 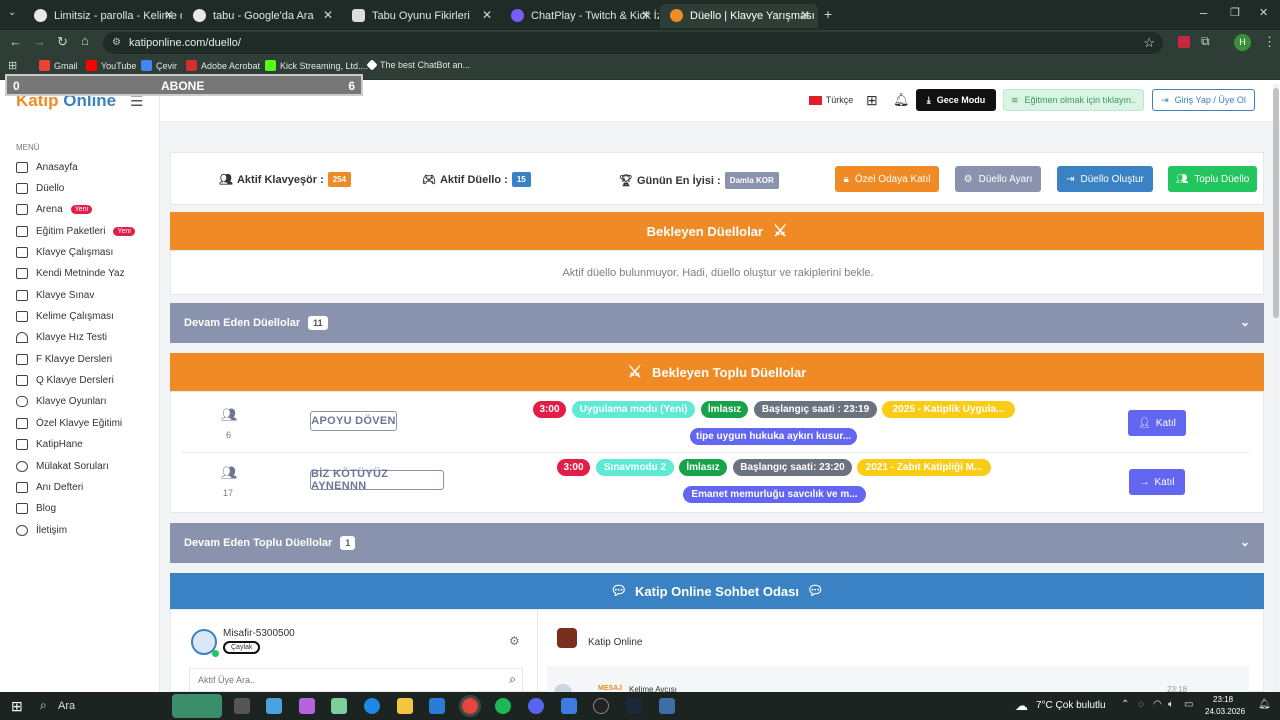 I want to click on profile-avatar: H, so click(x=1242, y=42).